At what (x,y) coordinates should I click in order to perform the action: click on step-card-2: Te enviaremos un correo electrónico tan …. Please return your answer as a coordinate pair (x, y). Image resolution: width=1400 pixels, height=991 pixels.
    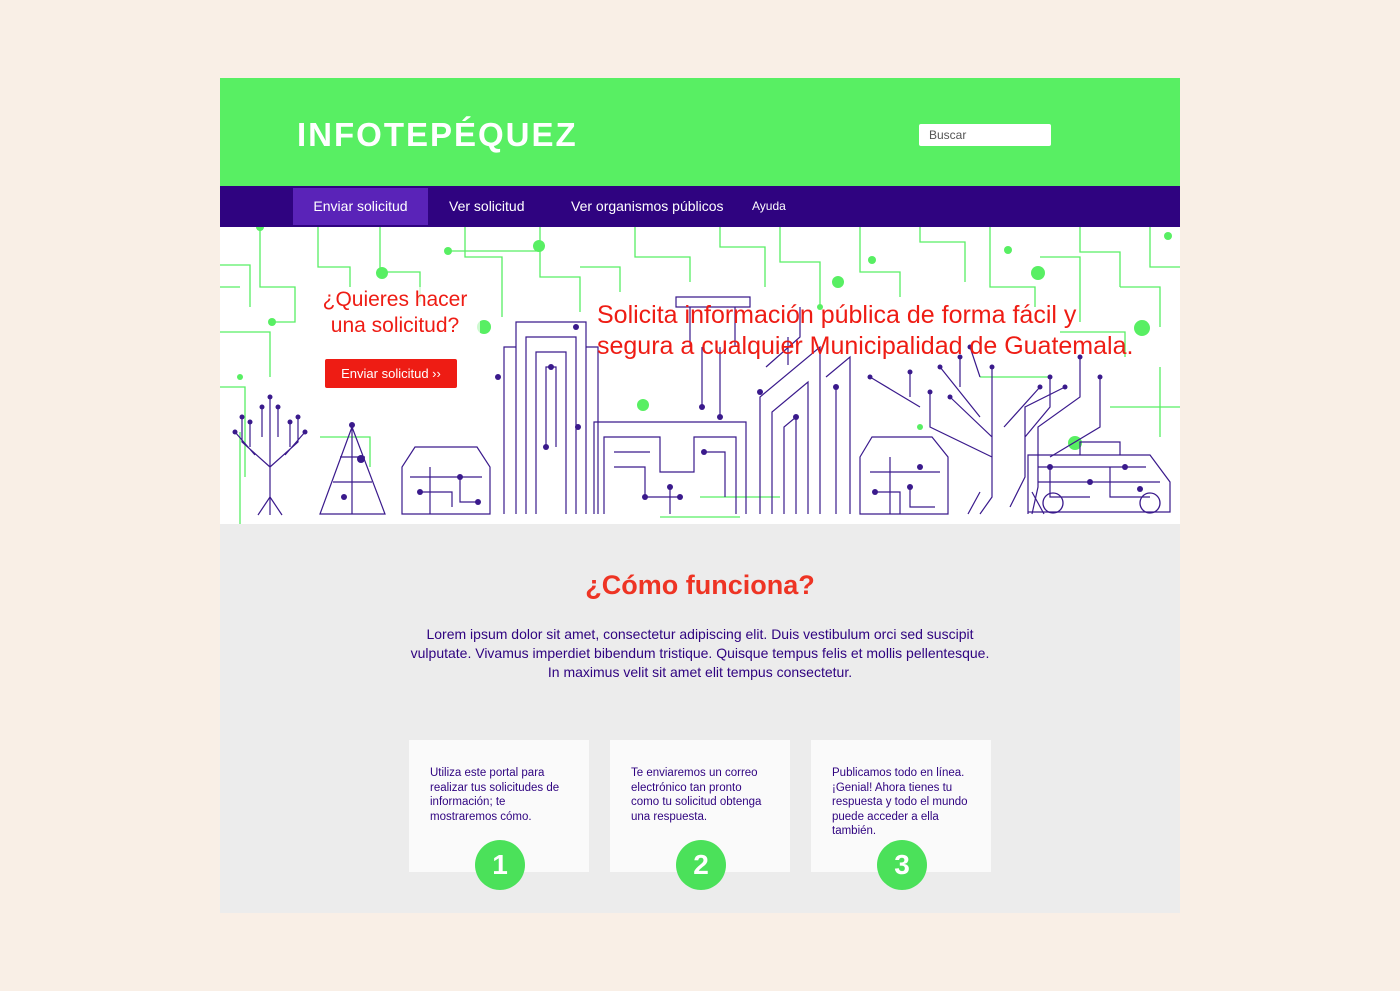
    Looking at the image, I should click on (700, 815).